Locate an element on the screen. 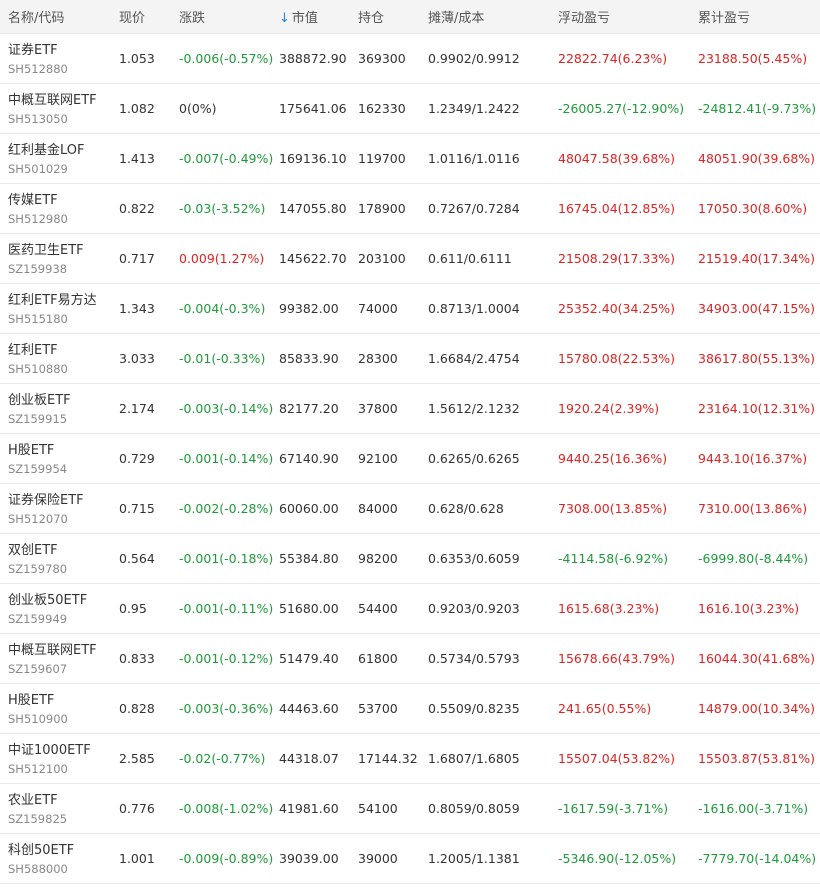  position-cell: 61800 is located at coordinates (378, 658).